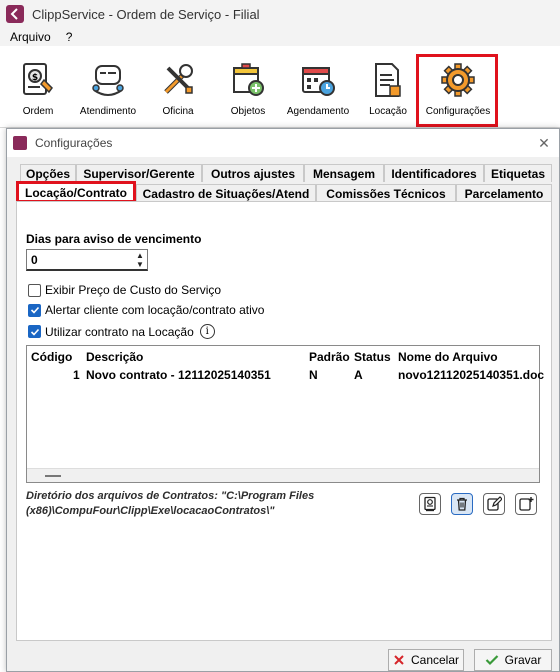 This screenshot has height=672, width=560. I want to click on checkbox-utilizar-contrato: Utilizar contrato na Locação i, so click(121, 331).